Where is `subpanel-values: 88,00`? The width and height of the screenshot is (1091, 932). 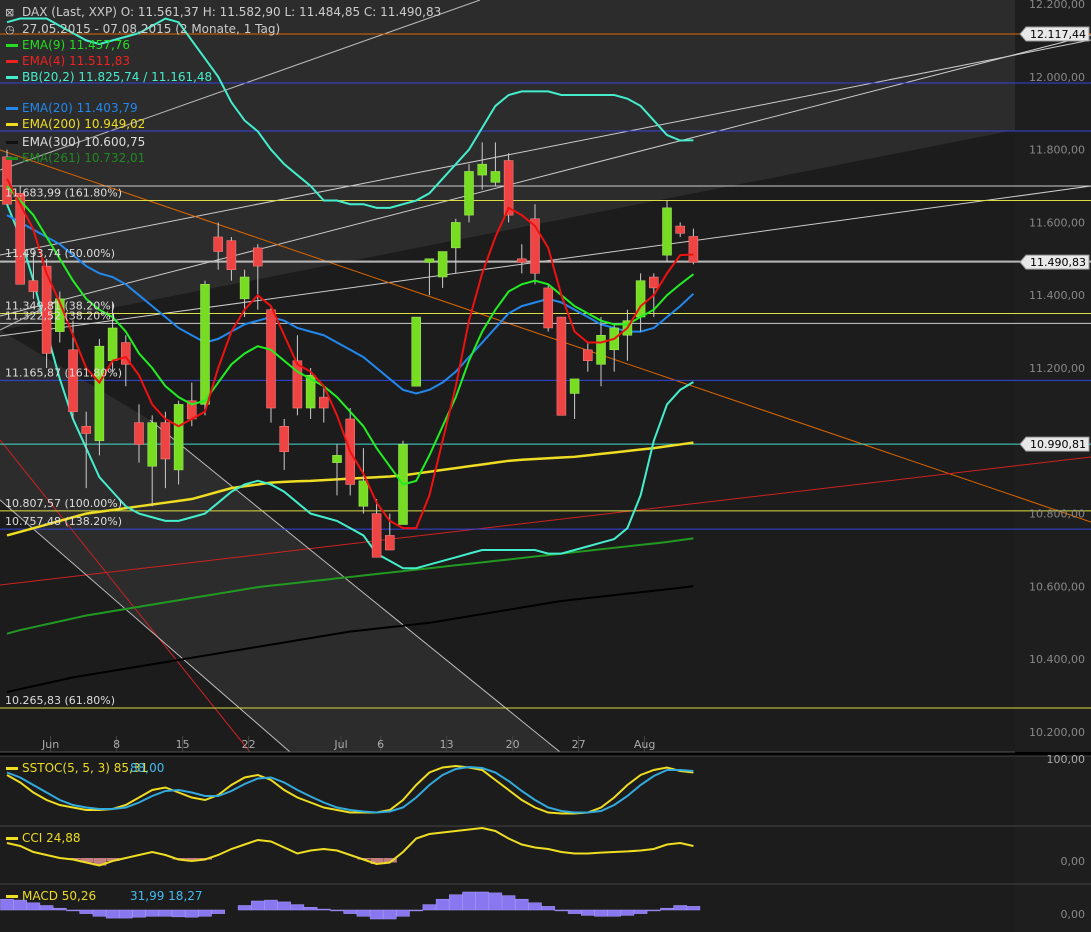
subpanel-values: 88,00 is located at coordinates (147, 768).